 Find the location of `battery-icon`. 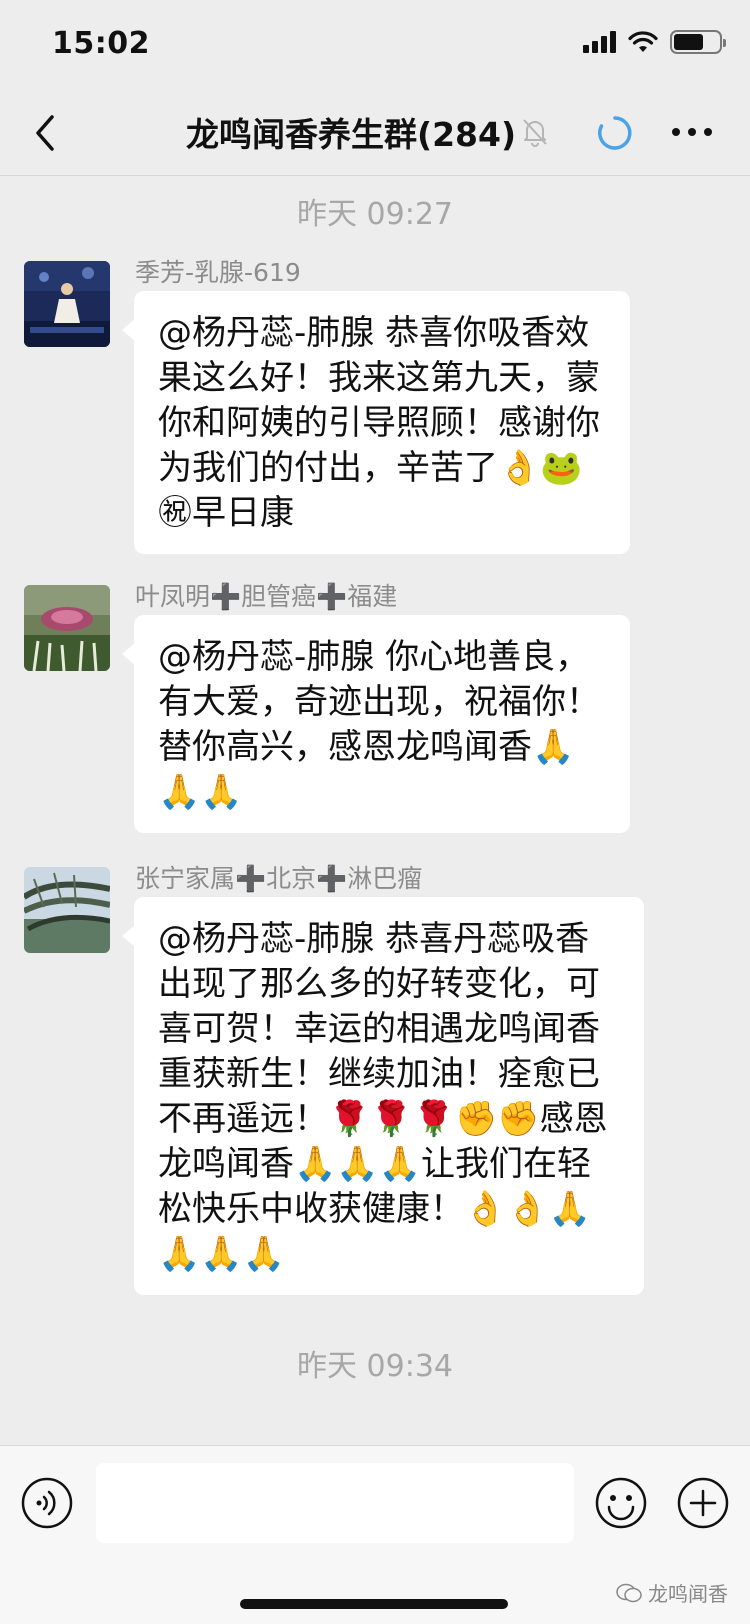

battery-icon is located at coordinates (698, 42).